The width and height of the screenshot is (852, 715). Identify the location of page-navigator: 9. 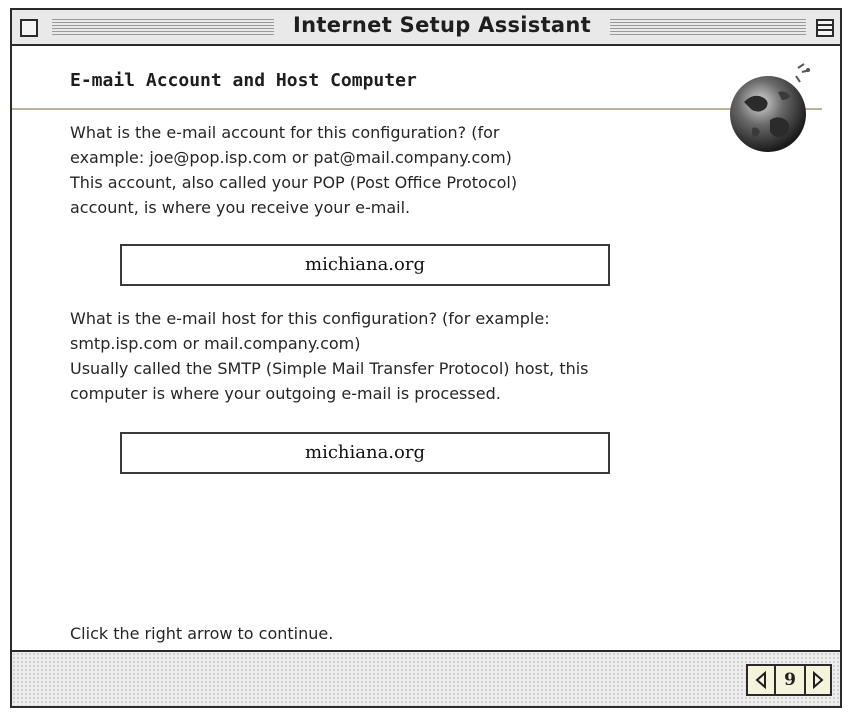
(789, 680).